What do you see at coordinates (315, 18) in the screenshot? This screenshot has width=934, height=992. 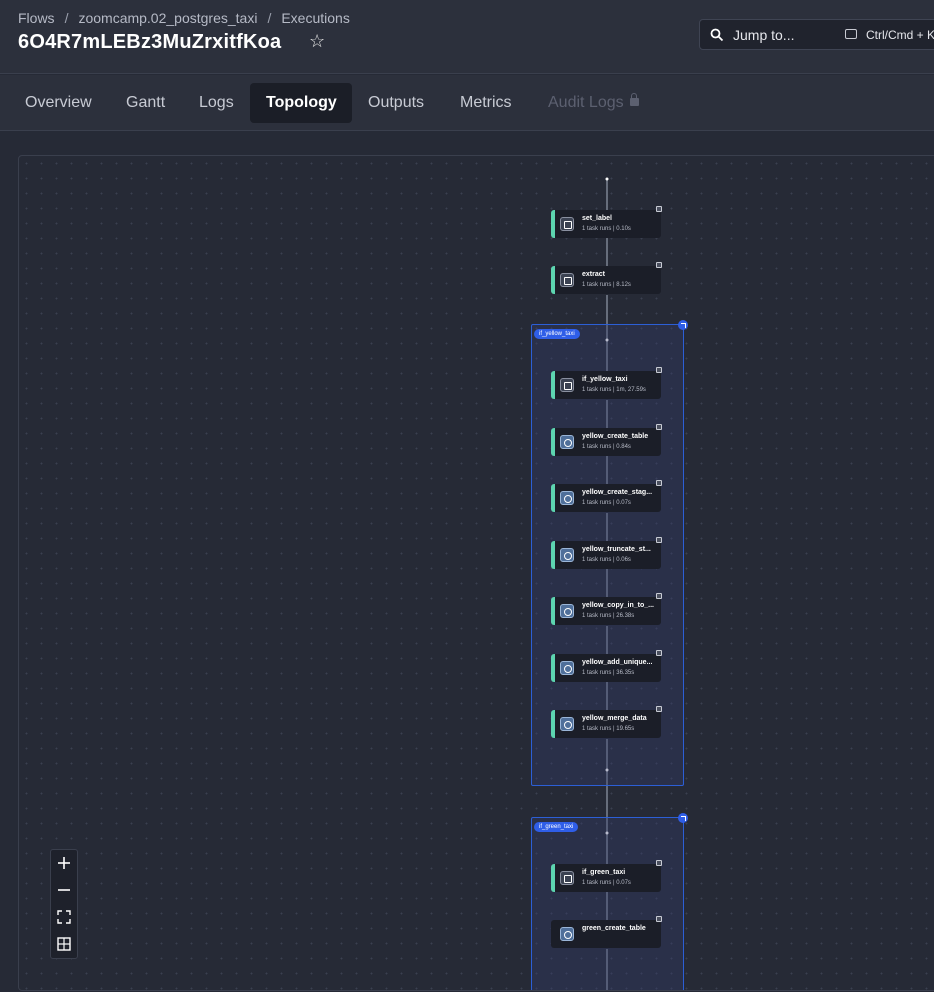 I see `breadcrumb-executions: Executions` at bounding box center [315, 18].